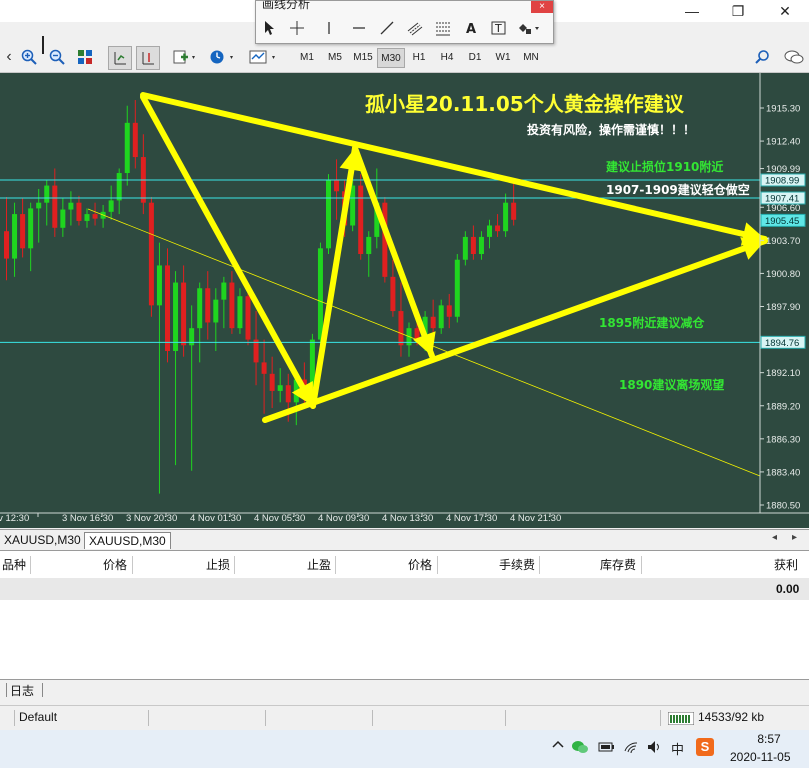  What do you see at coordinates (419, 57) in the screenshot?
I see `timeframe-h1: H1` at bounding box center [419, 57].